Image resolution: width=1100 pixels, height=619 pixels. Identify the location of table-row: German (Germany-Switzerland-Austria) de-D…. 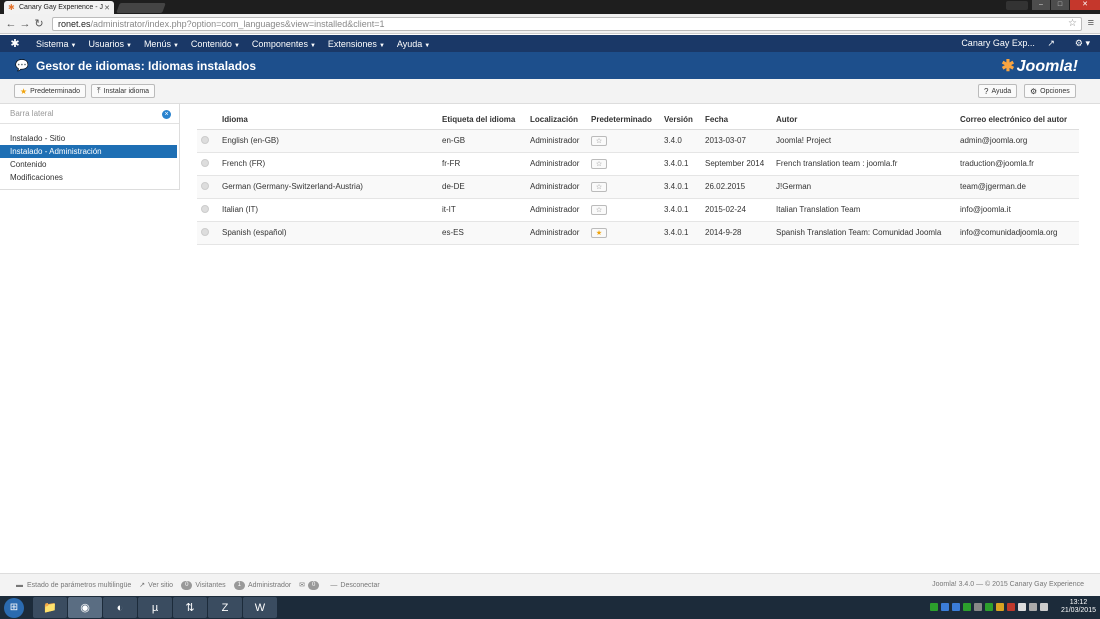
(638, 187).